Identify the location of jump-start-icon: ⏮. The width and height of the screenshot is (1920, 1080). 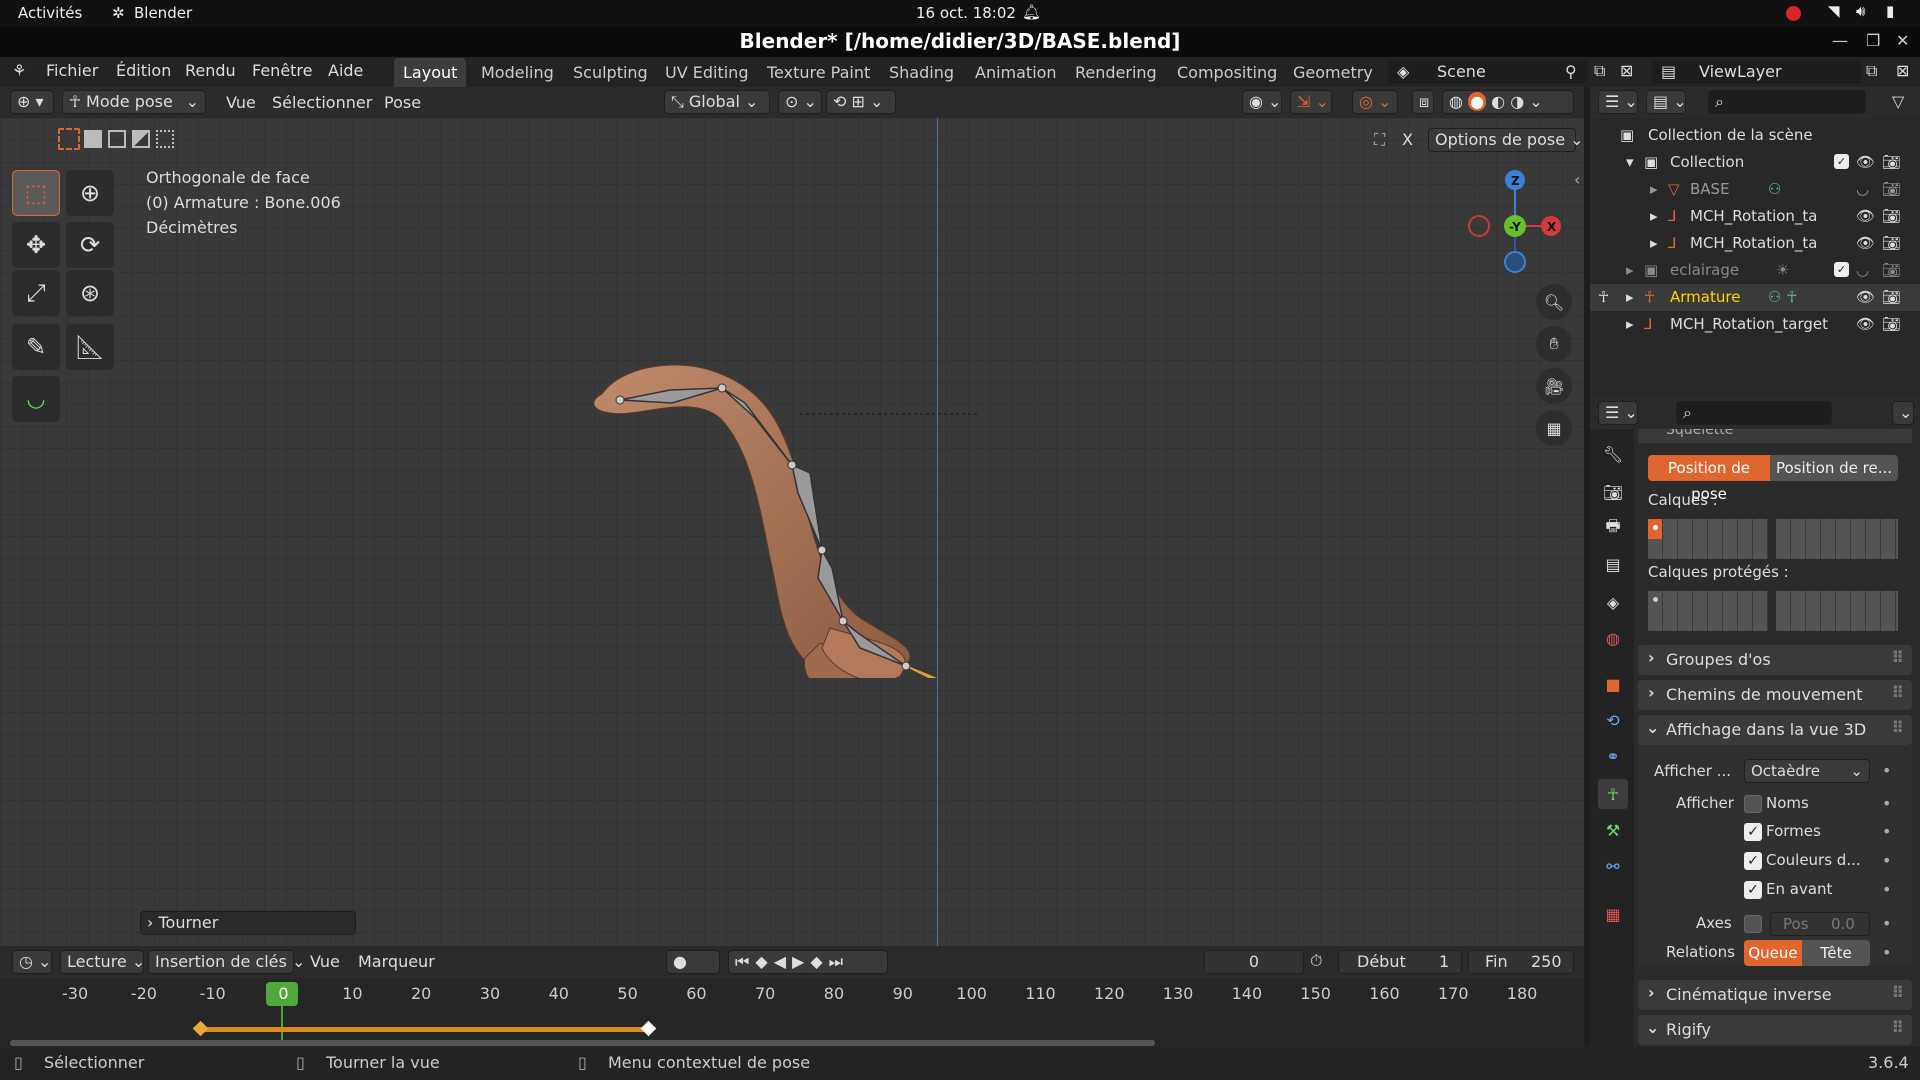
(745, 961).